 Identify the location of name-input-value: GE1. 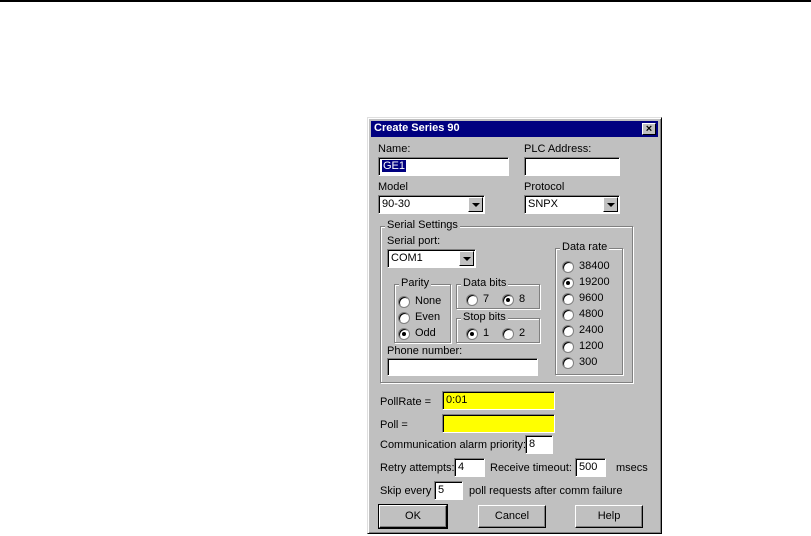
(394, 166).